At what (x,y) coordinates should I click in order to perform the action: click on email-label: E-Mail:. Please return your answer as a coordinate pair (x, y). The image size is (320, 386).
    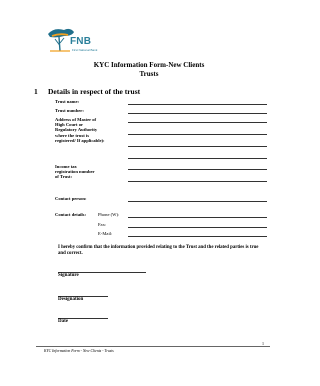
    Looking at the image, I should click on (105, 233).